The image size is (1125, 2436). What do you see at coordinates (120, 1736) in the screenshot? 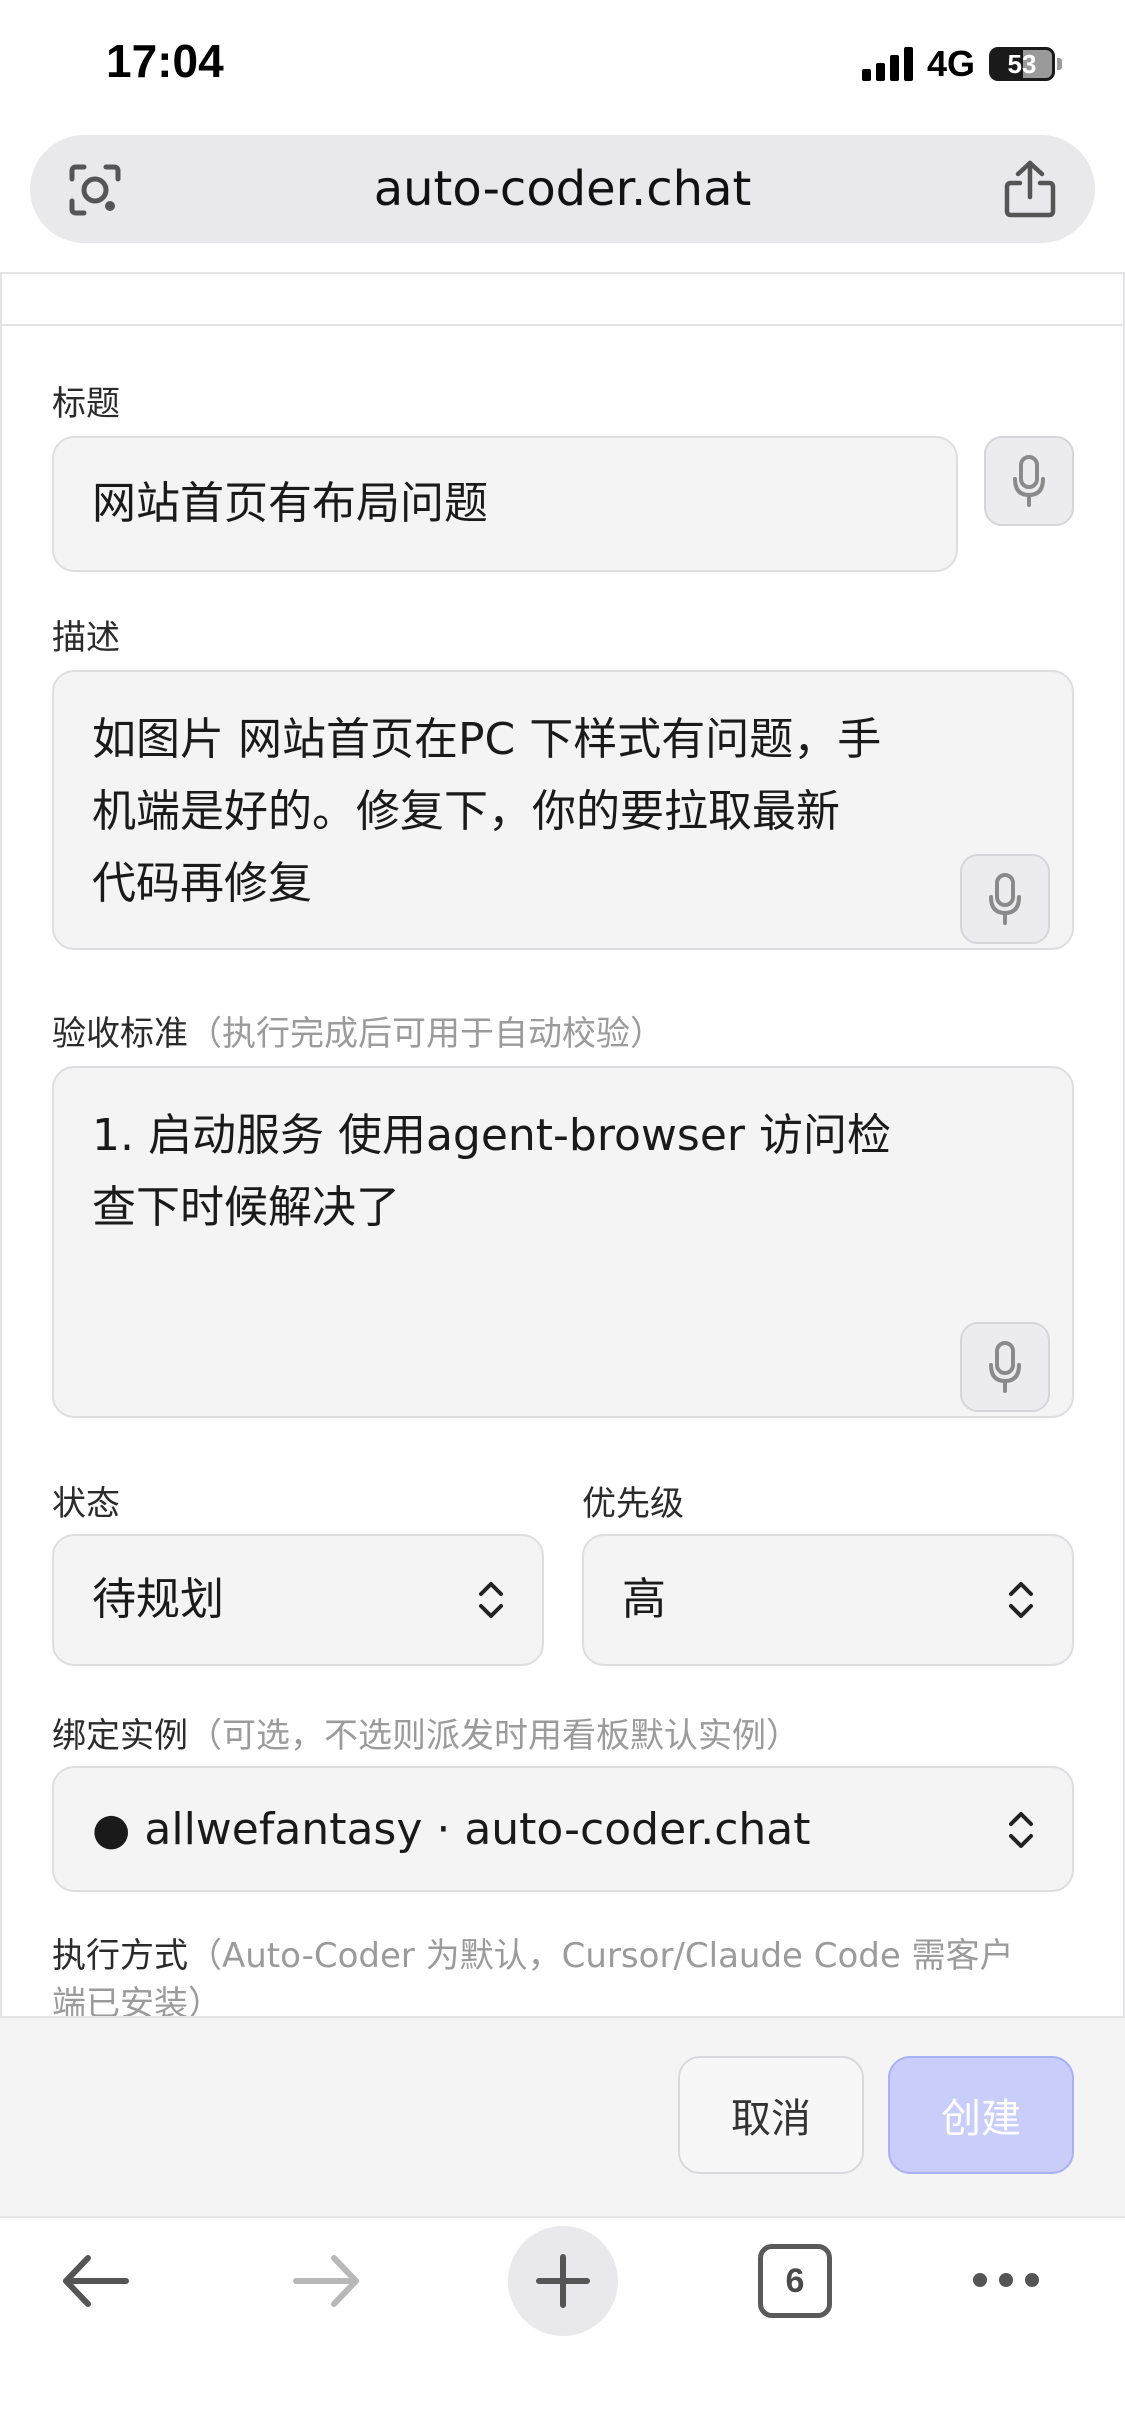
I see `instance-label-text: 绑定实例` at bounding box center [120, 1736].